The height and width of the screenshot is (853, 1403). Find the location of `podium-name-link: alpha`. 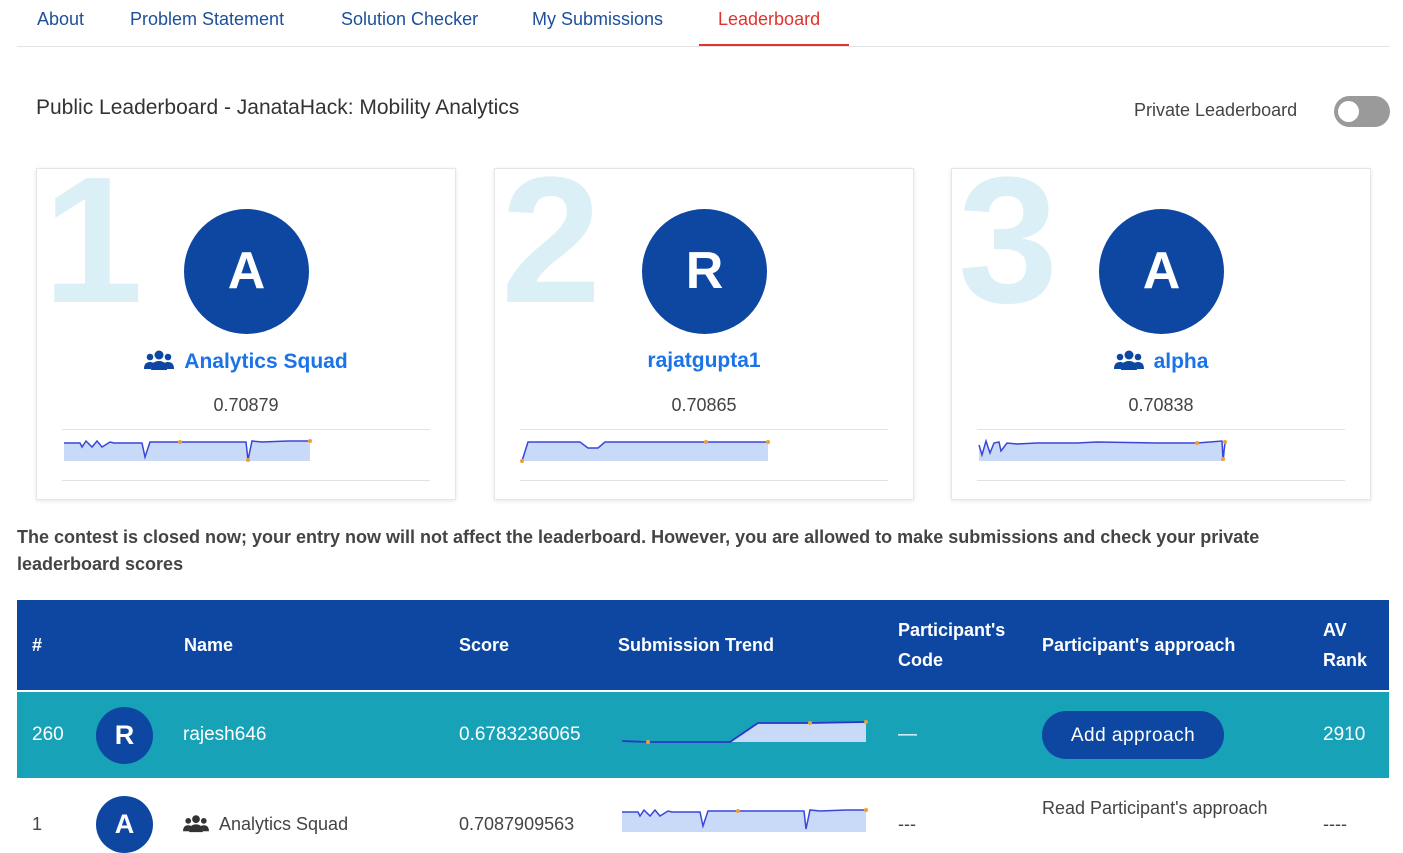

podium-name-link: alpha is located at coordinates (1161, 363).